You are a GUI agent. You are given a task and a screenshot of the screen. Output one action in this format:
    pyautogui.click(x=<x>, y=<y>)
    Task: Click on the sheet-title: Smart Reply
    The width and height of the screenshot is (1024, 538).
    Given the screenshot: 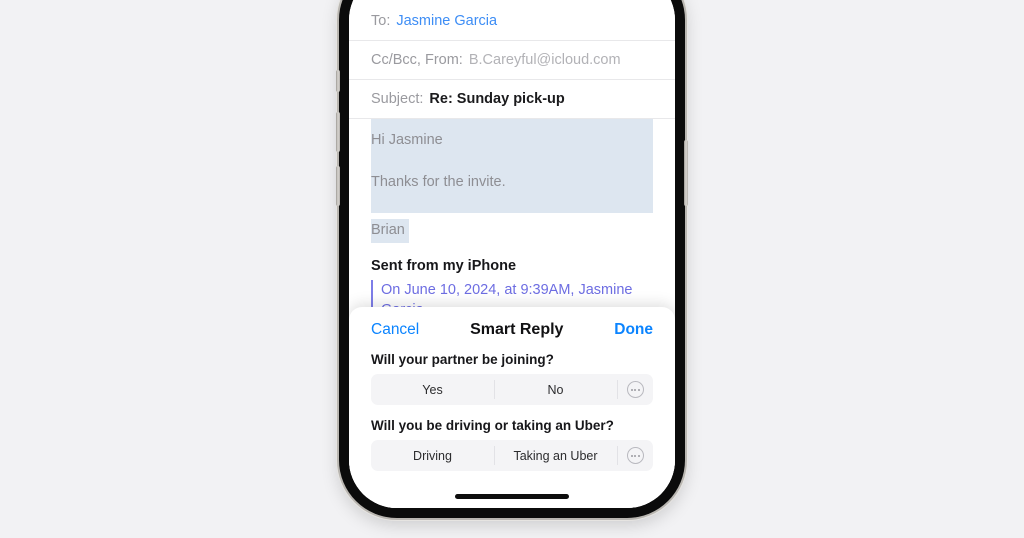 What is the action you would take?
    pyautogui.click(x=517, y=329)
    